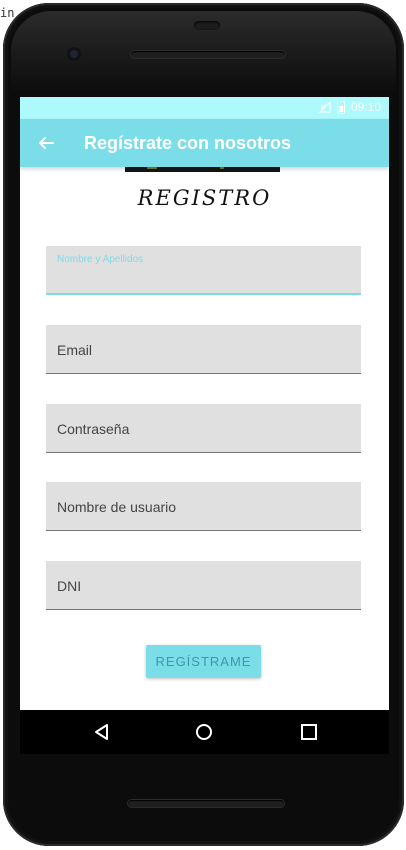 The height and width of the screenshot is (850, 406). Describe the element at coordinates (74, 54) in the screenshot. I see `front-camera-icon` at that location.